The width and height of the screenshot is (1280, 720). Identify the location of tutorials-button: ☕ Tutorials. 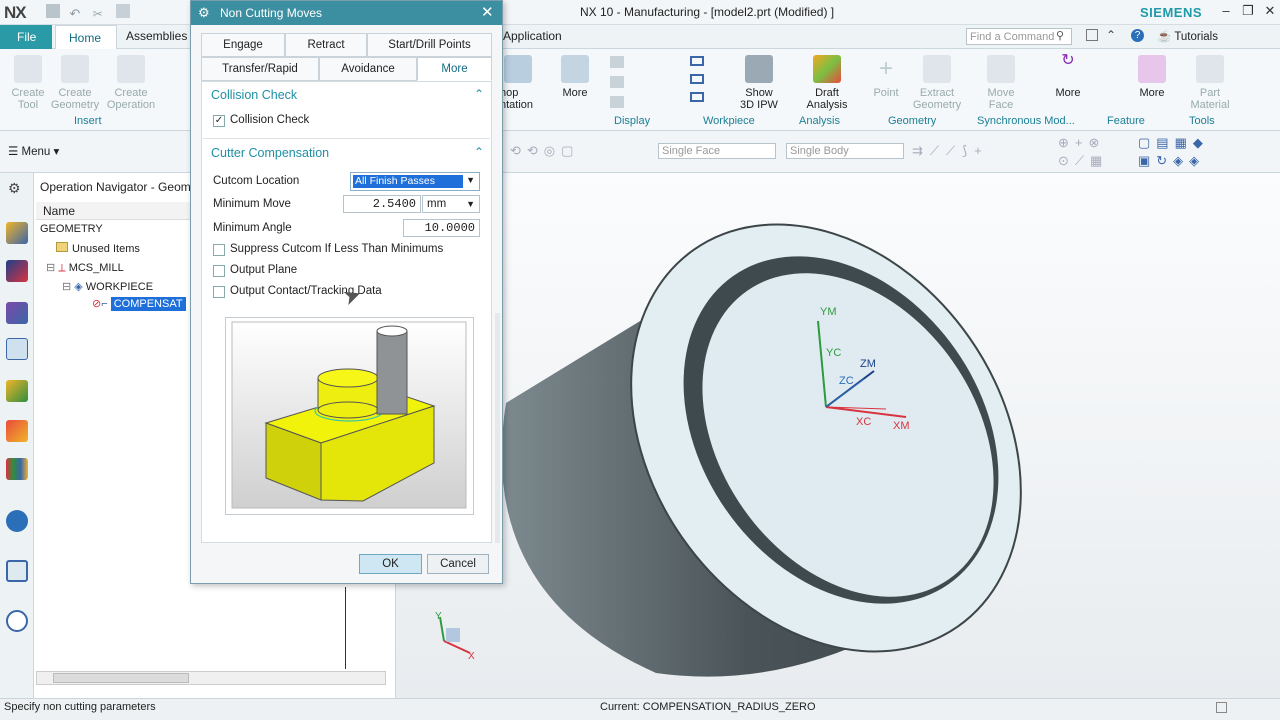
(1187, 36).